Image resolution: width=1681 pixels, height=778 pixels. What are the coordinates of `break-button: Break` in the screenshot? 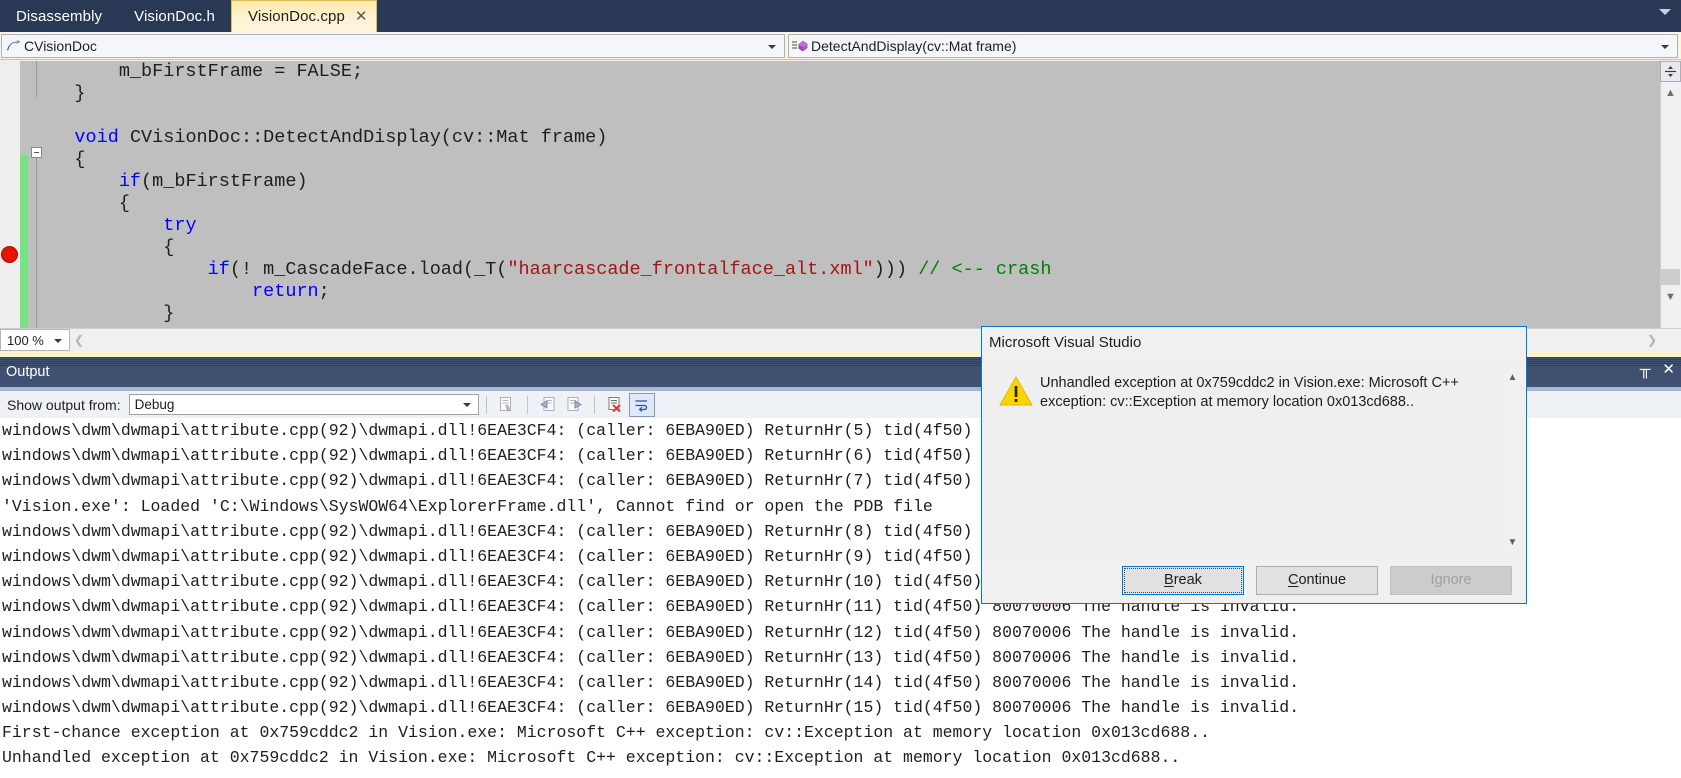 It's located at (1183, 580).